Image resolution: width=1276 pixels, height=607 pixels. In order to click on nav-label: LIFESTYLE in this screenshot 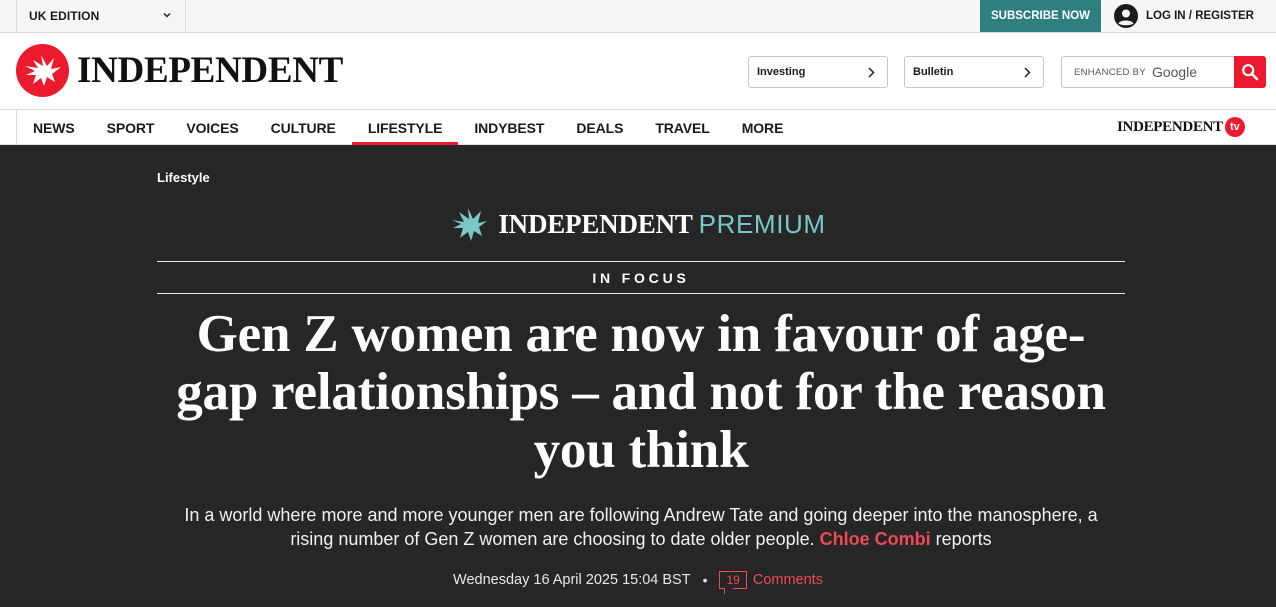, I will do `click(405, 127)`.